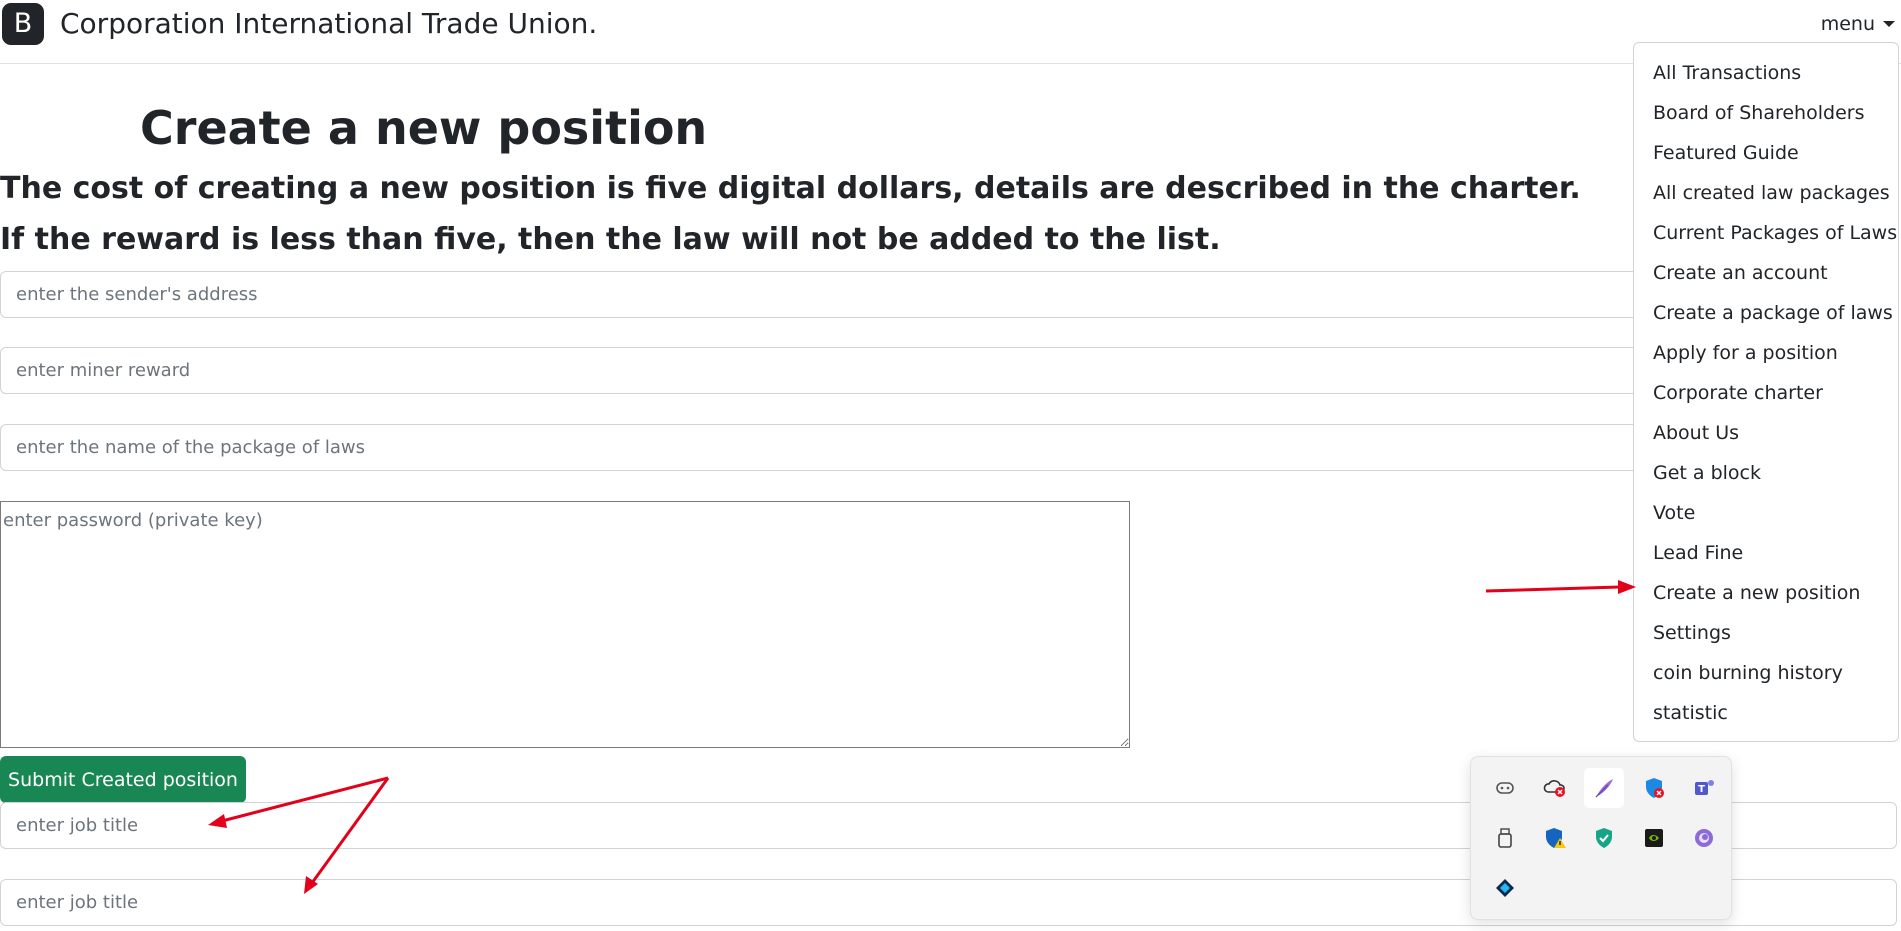 Image resolution: width=1901 pixels, height=931 pixels. Describe the element at coordinates (1707, 473) in the screenshot. I see `menu-item-get-a-block: Get a block` at that location.